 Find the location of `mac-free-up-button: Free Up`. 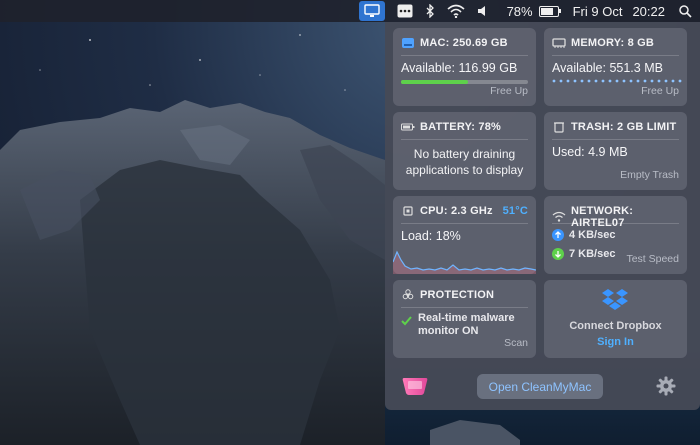

mac-free-up-button: Free Up is located at coordinates (509, 91).